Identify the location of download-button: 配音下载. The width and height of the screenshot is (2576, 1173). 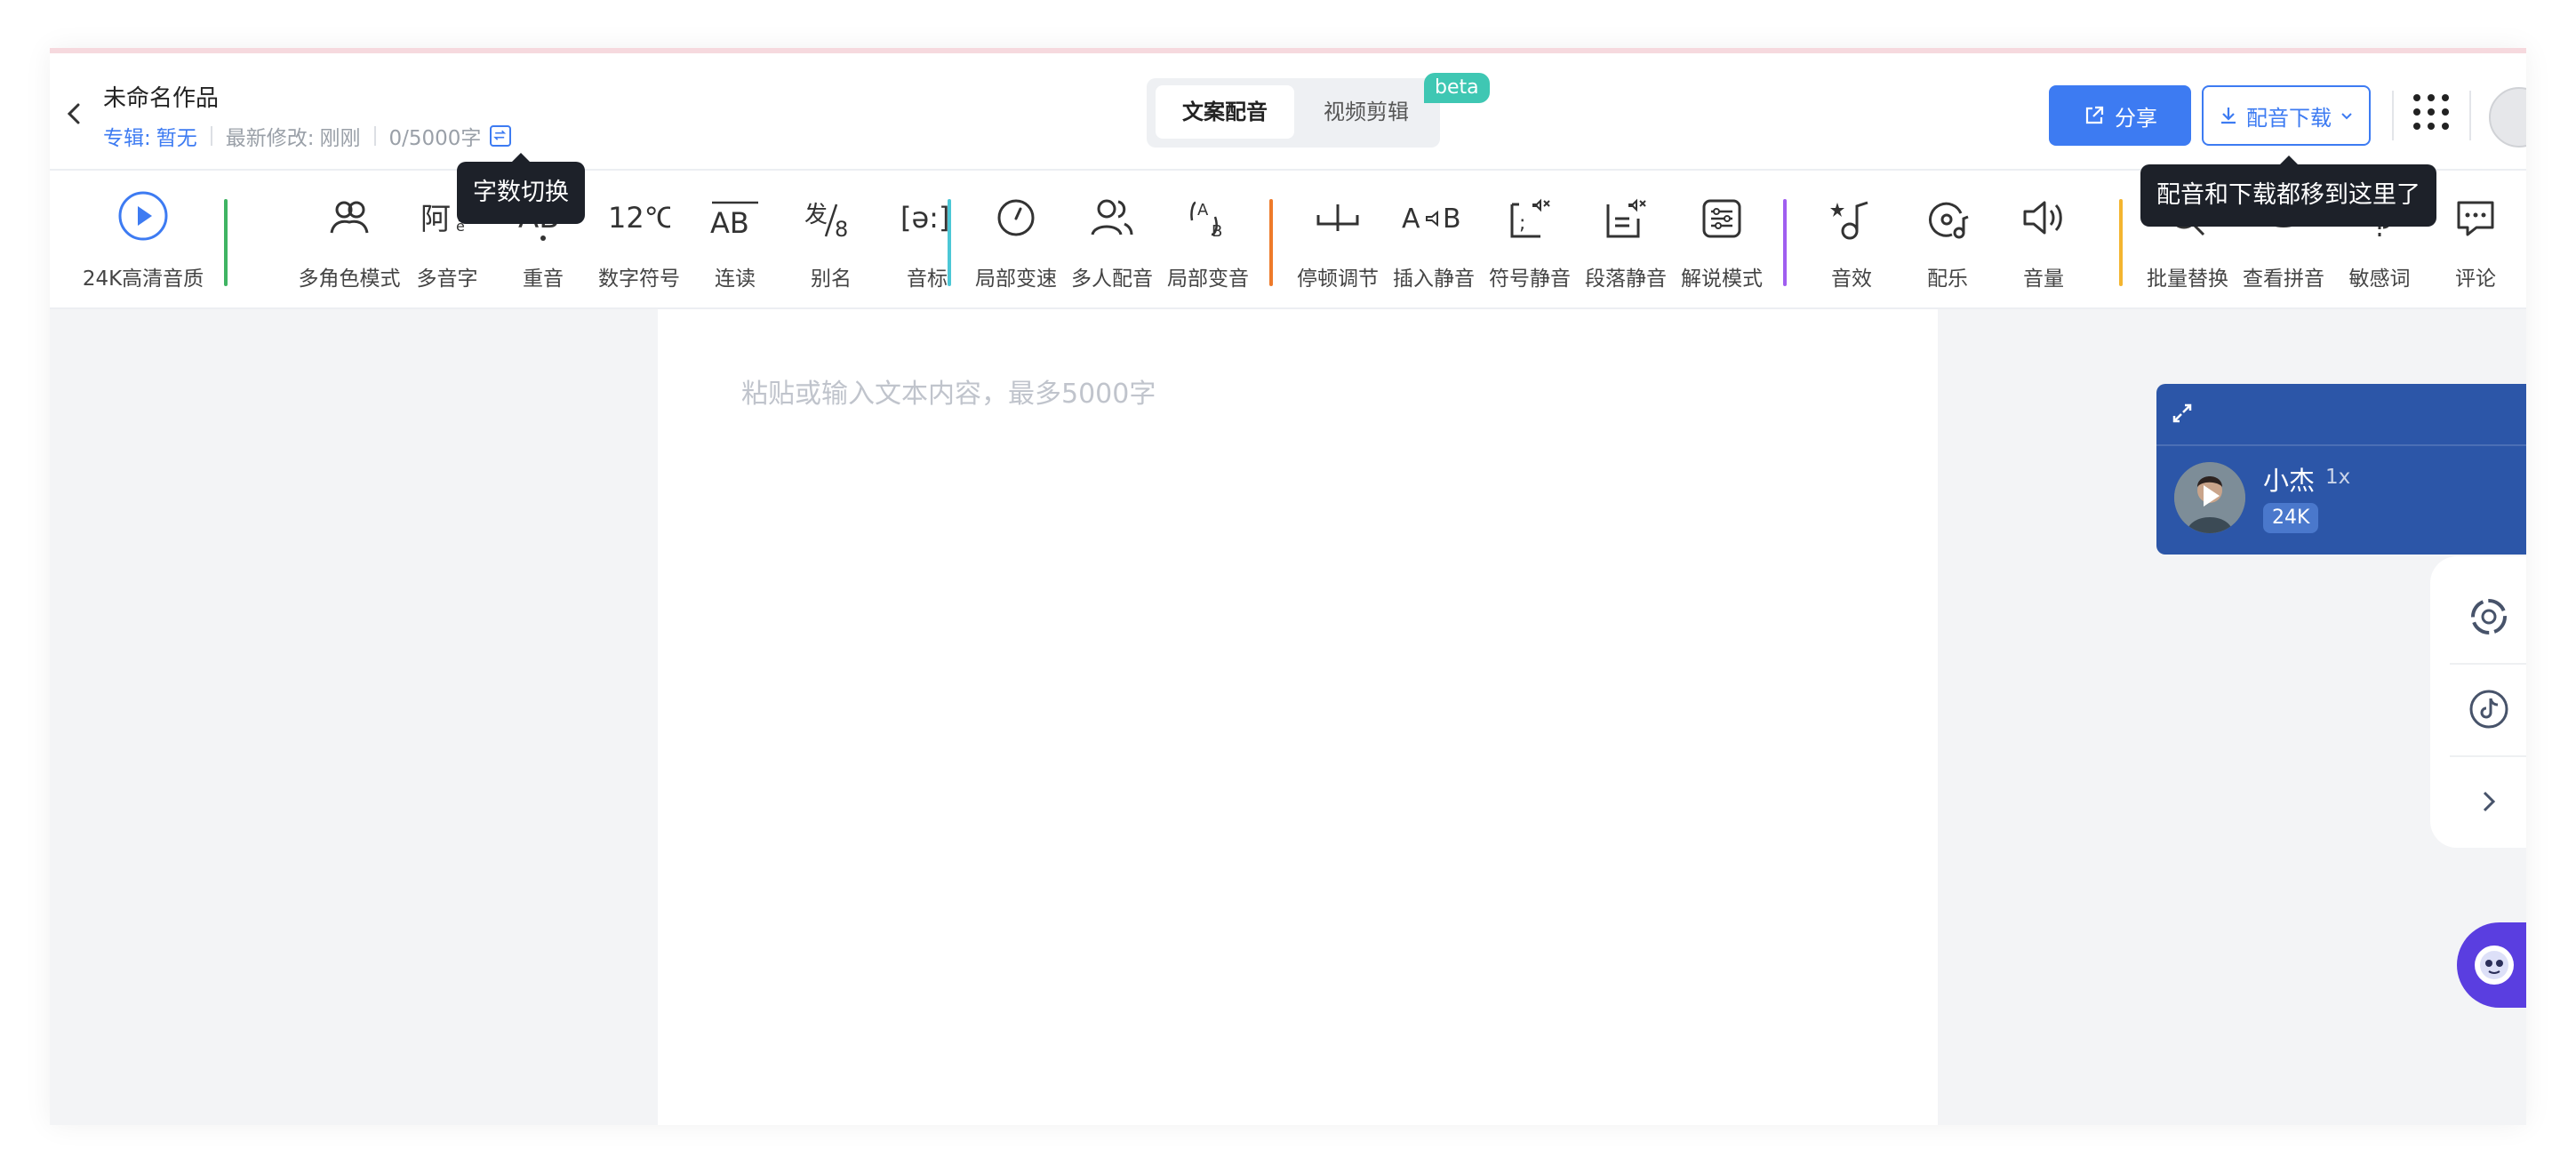
(2286, 115).